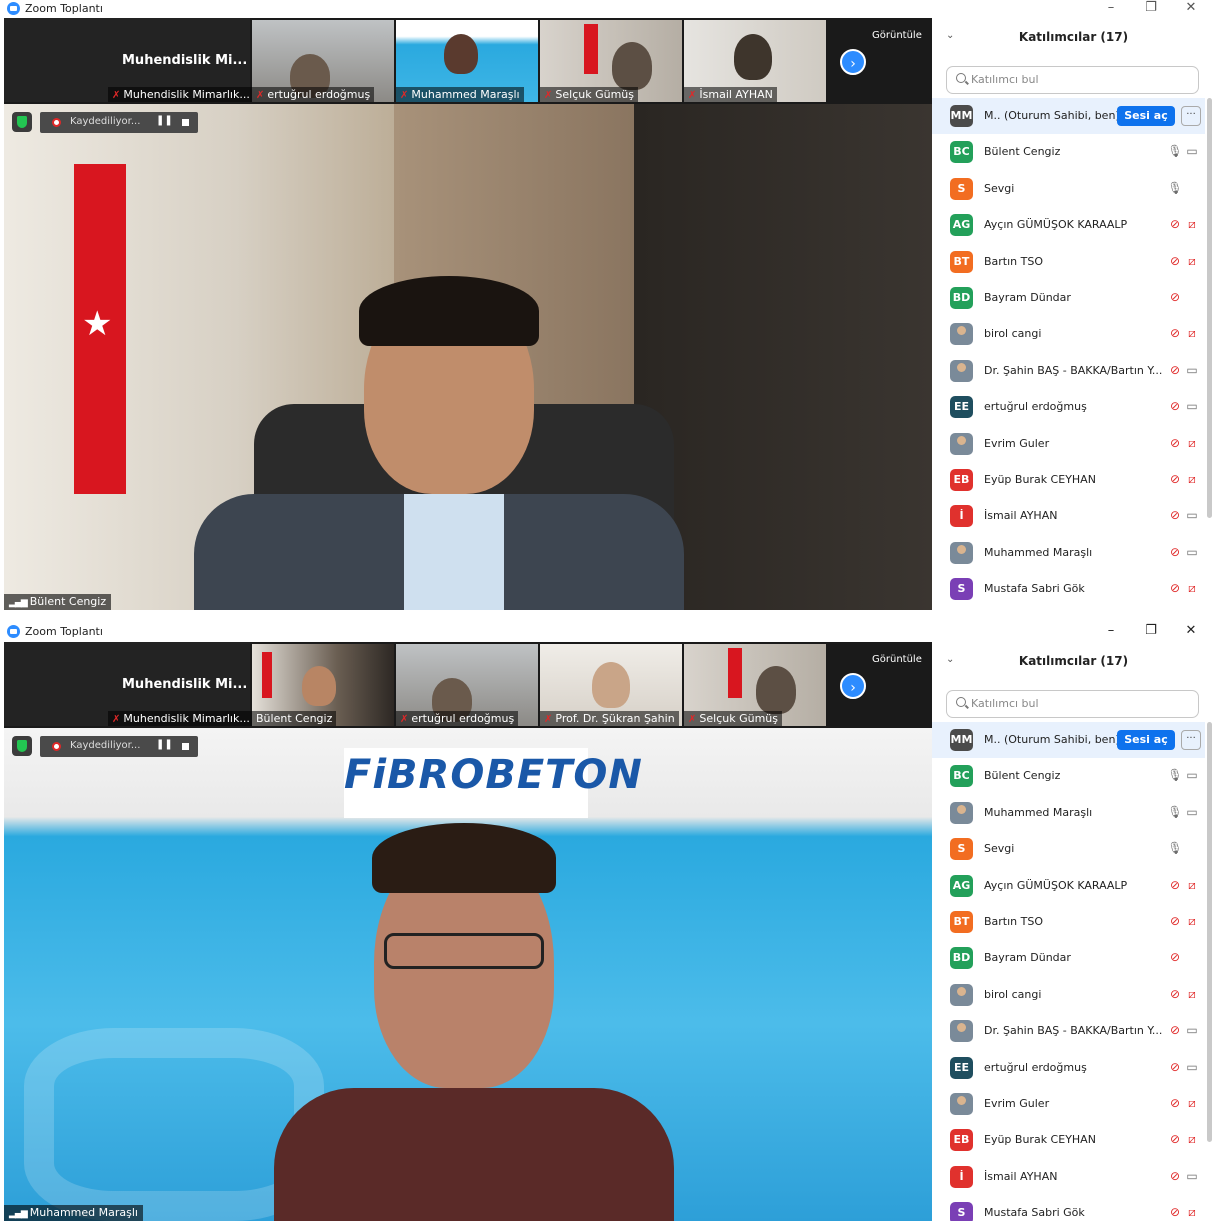  What do you see at coordinates (733, 718) in the screenshot?
I see `tile-name: ✗ Selçuk Gümüş` at bounding box center [733, 718].